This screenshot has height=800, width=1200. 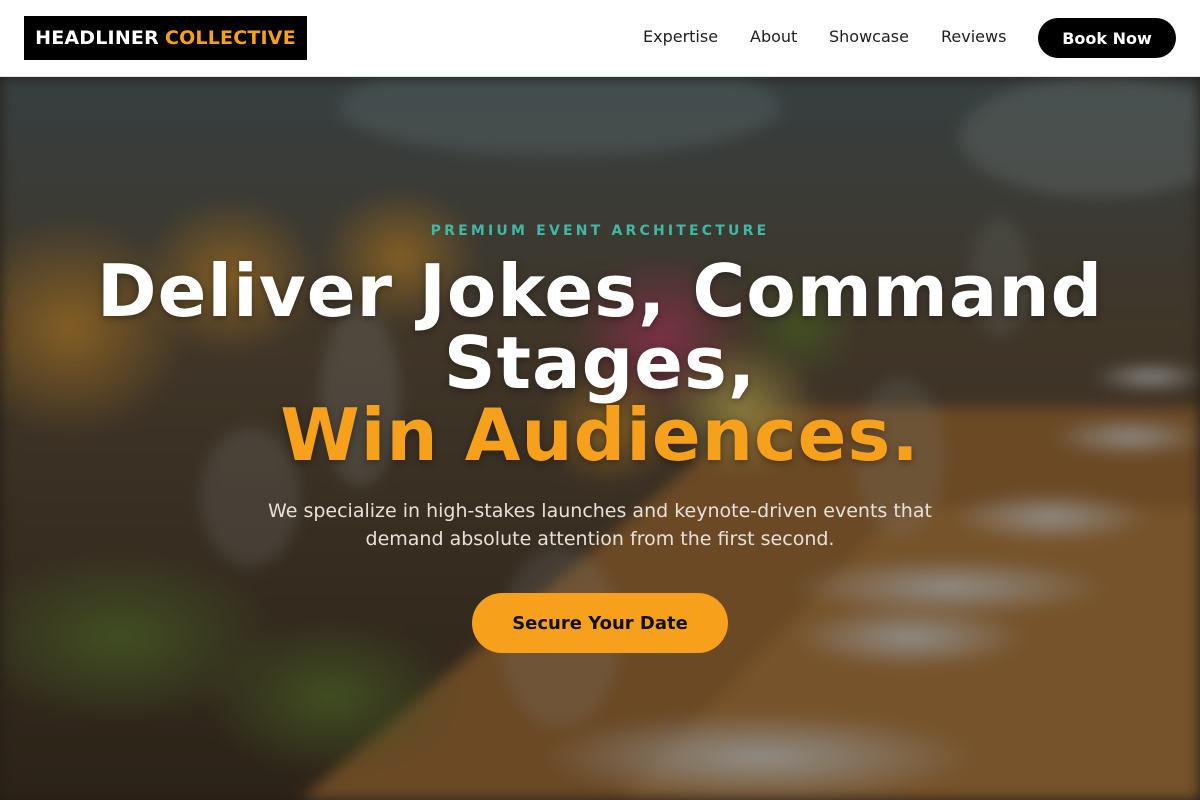 I want to click on hero-title-line1: Deliver Jokes, Command, so click(x=600, y=291).